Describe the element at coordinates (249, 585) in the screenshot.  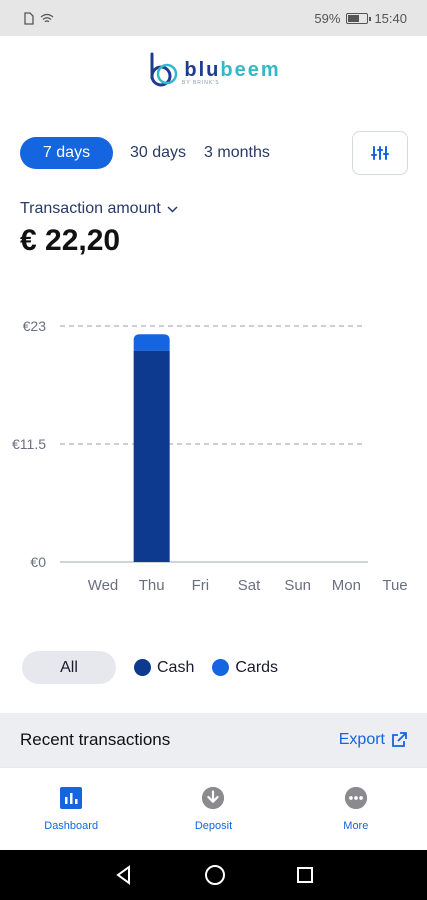
I see `x-tick-label: Sat` at that location.